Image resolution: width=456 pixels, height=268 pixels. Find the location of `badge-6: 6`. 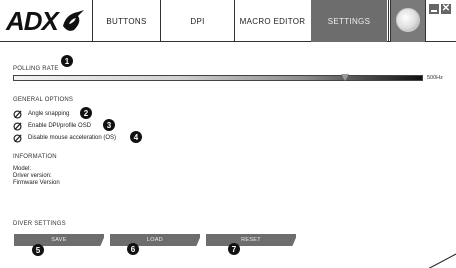

badge-6: 6 is located at coordinates (133, 249).